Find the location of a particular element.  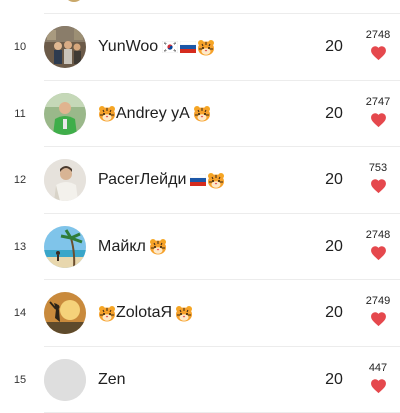

user-name: Майкл is located at coordinates (132, 247).